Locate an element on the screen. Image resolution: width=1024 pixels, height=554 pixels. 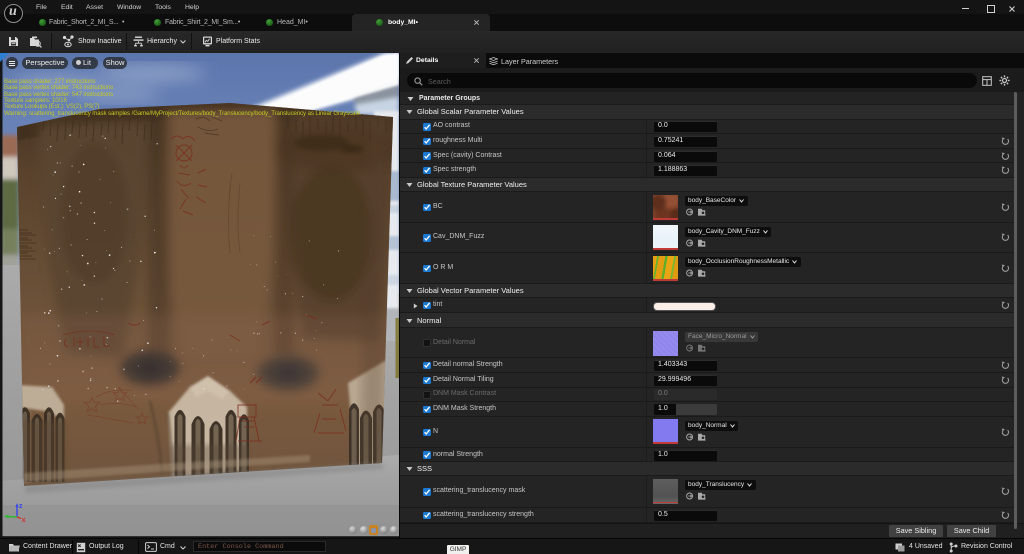
svg-text: x is located at coordinates (24, 519).